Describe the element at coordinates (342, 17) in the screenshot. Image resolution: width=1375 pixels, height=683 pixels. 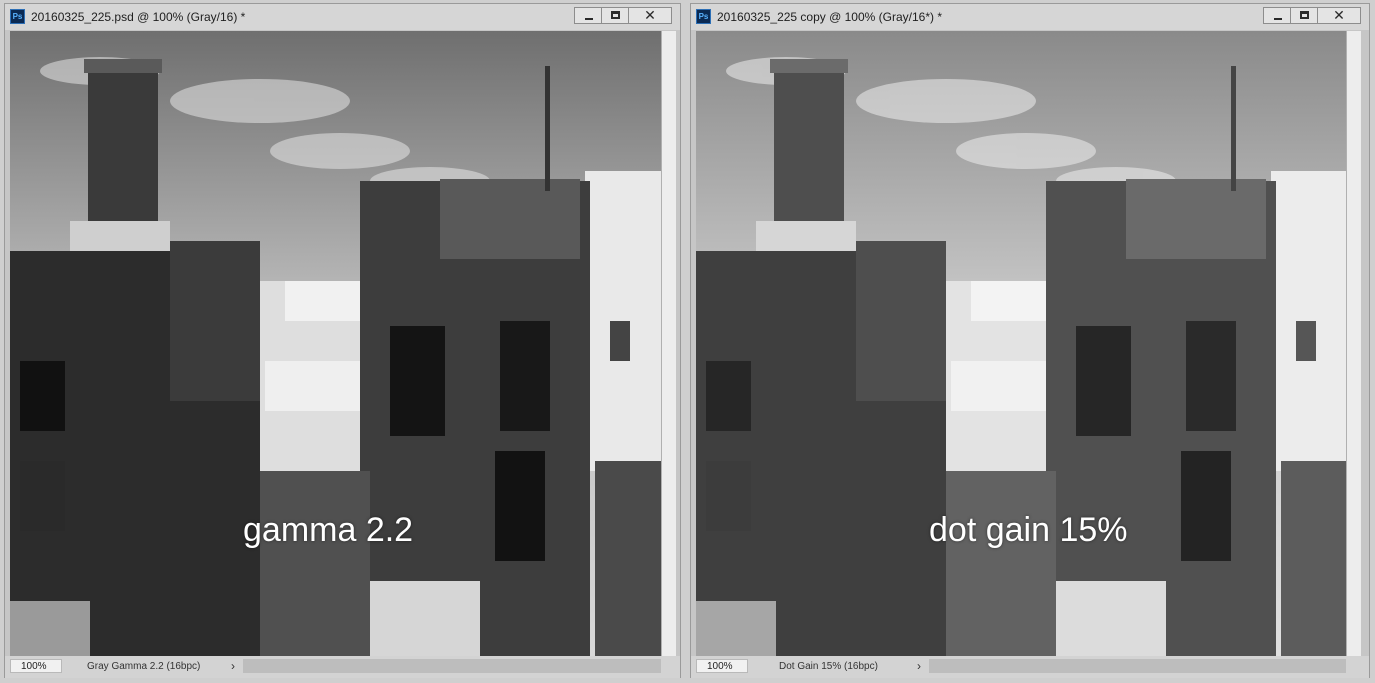
I see `title-bar: Ps 20160325_225.psd @ 100% (Gray/16) * ✕` at that location.